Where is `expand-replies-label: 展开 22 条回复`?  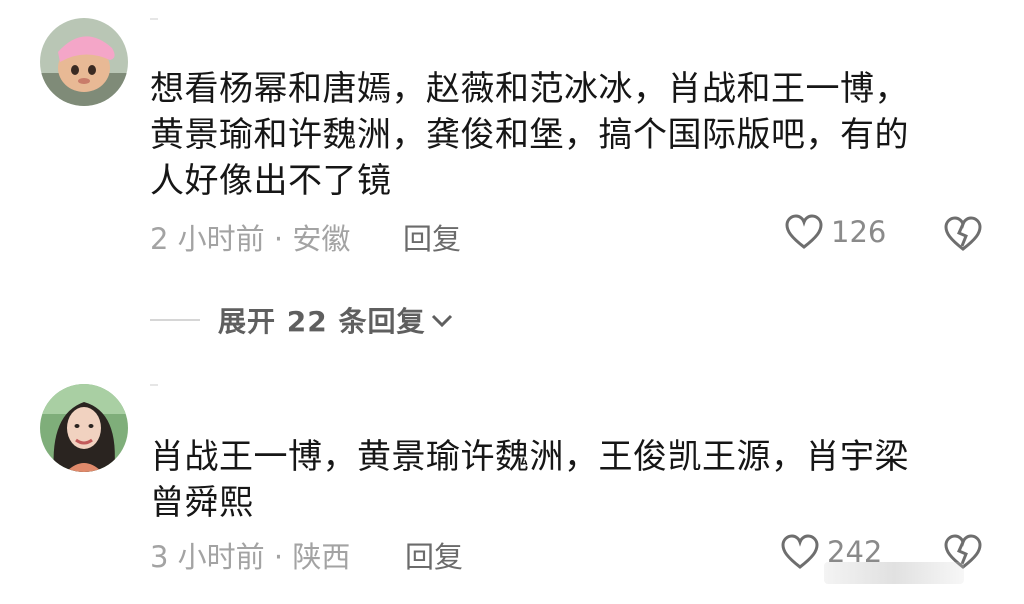
expand-replies-label: 展开 22 条回复 is located at coordinates (322, 321).